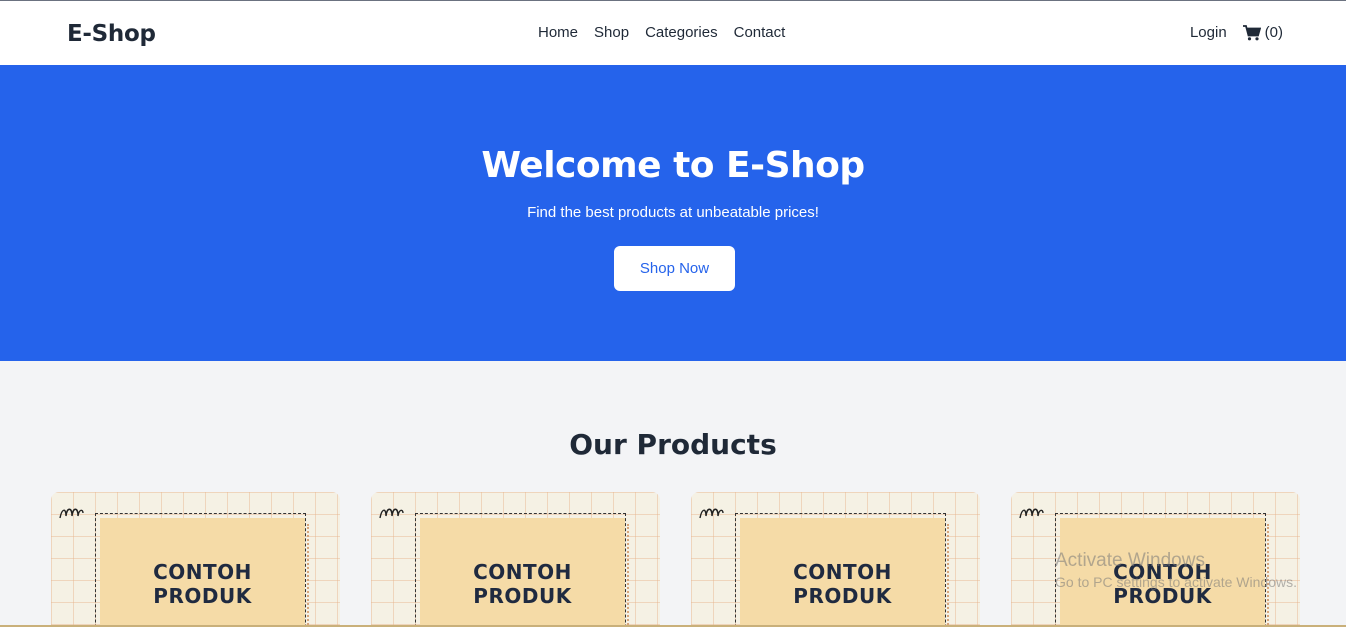  What do you see at coordinates (673, 444) in the screenshot?
I see `products-heading: Our Products` at bounding box center [673, 444].